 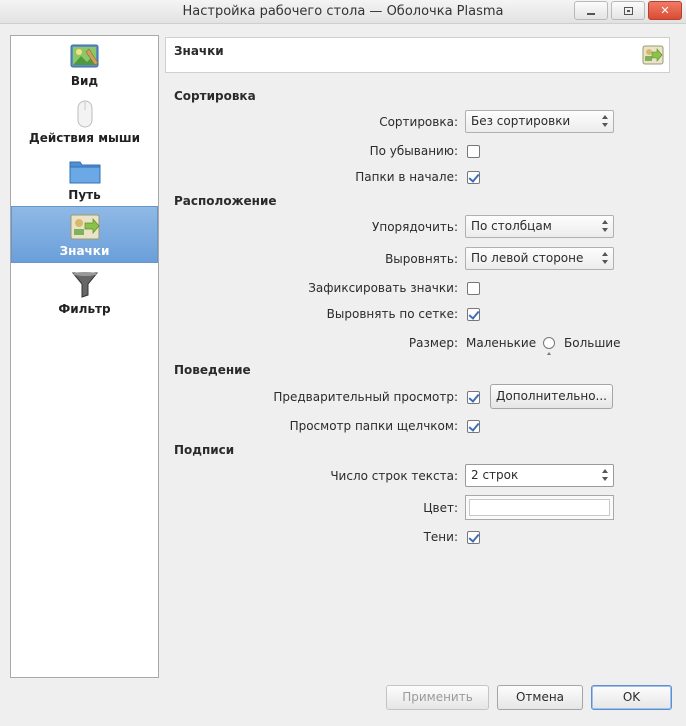 I want to click on color-swatch, so click(x=539, y=507).